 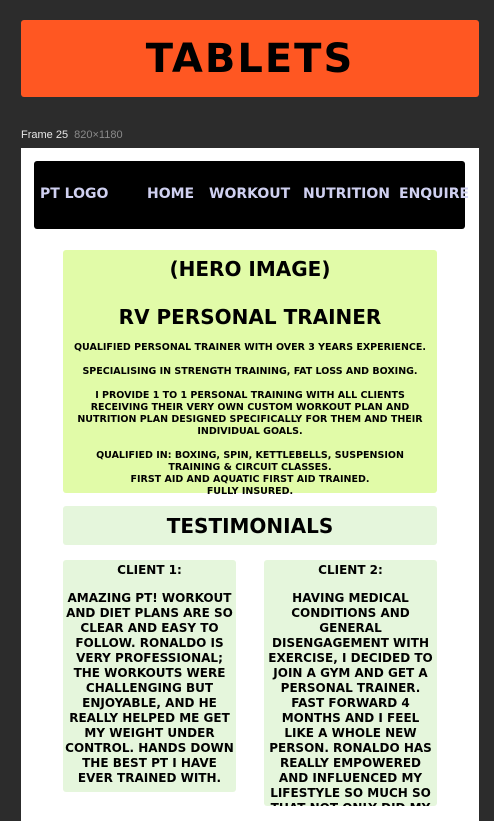 I want to click on navbar: PT LOGO HOME WORKOUT NUTRITION ENQUIRE, so click(x=251, y=195).